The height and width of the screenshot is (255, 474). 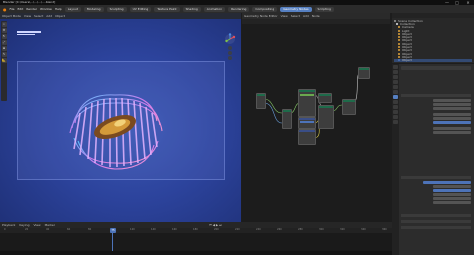 What do you see at coordinates (395, 67) in the screenshot?
I see `tool-tab-icon` at bounding box center [395, 67].